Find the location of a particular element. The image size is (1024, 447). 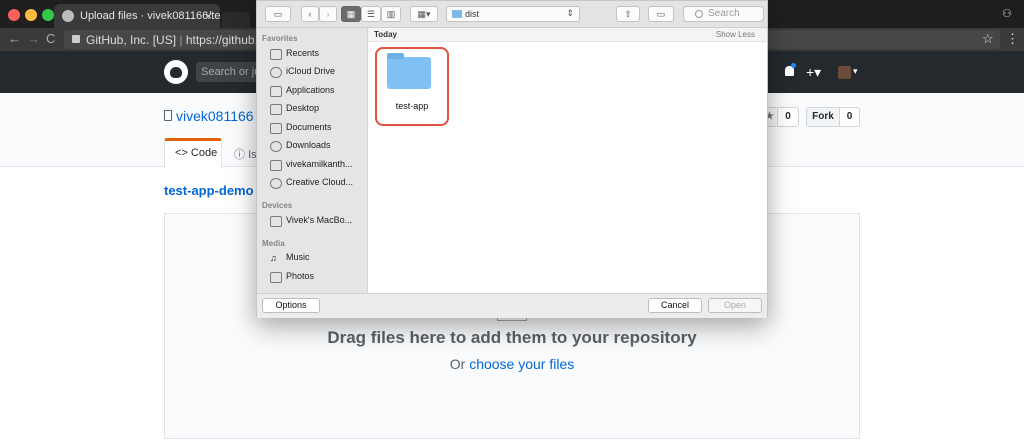

back-nav-button: ‹ is located at coordinates (310, 14).